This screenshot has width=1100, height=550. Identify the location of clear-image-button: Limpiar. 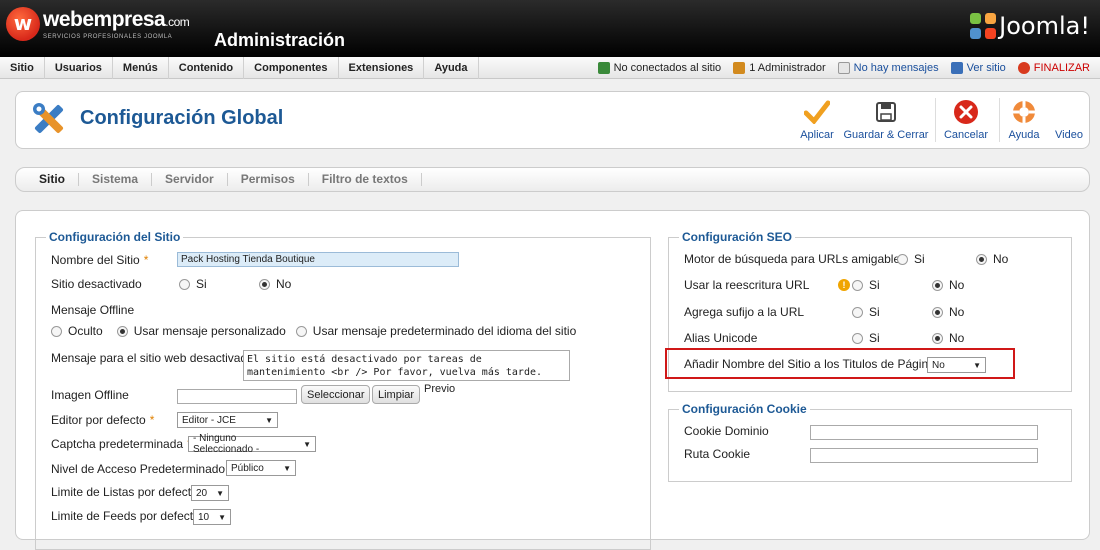
(396, 394).